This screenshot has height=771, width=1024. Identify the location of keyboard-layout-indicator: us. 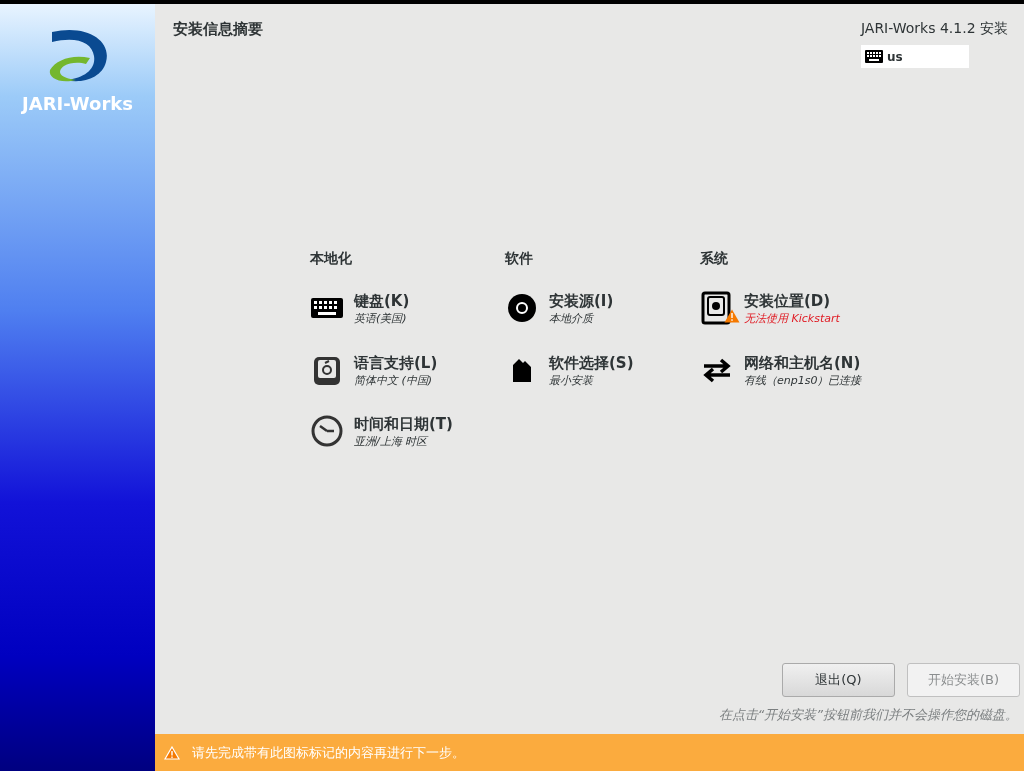
(914, 56).